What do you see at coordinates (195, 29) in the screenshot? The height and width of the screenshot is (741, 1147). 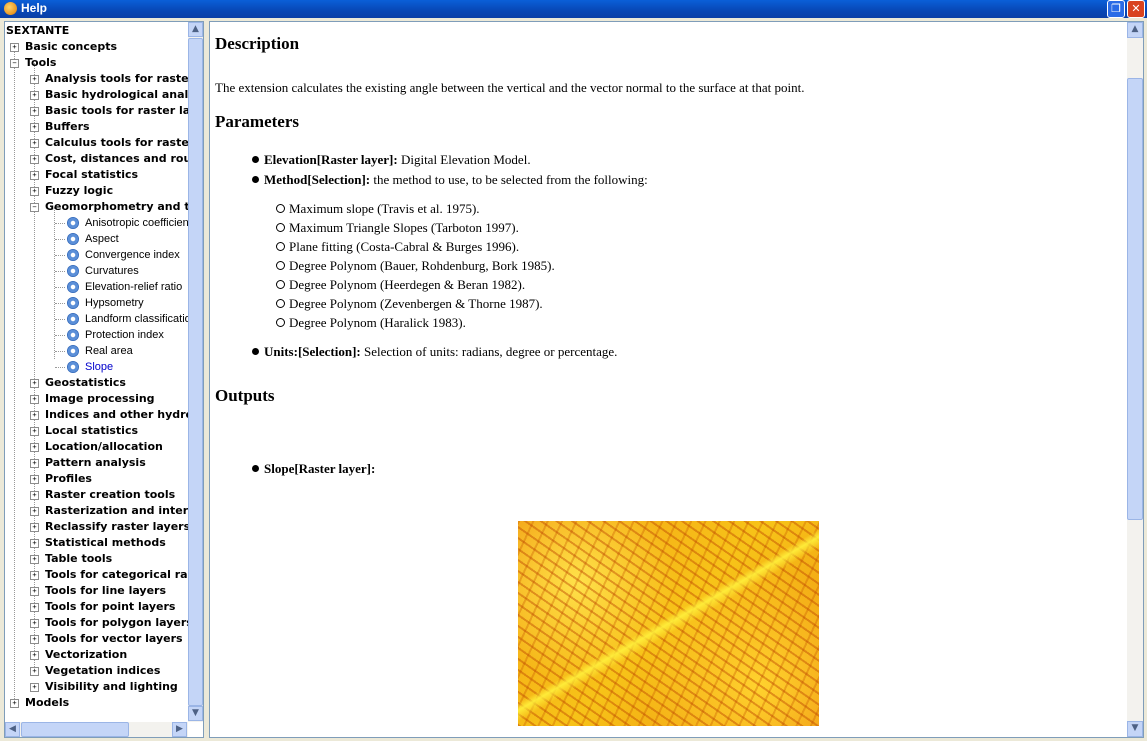 I see `tree-scroll-up-button: ▲` at bounding box center [195, 29].